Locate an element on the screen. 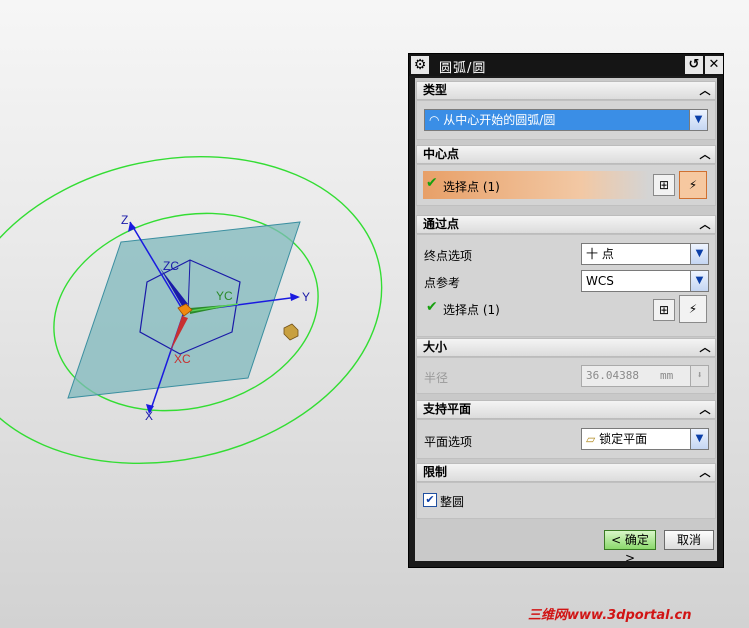 The image size is (749, 628). plane-option-combo: ▱ 锁定平面 ▼ is located at coordinates (645, 439).